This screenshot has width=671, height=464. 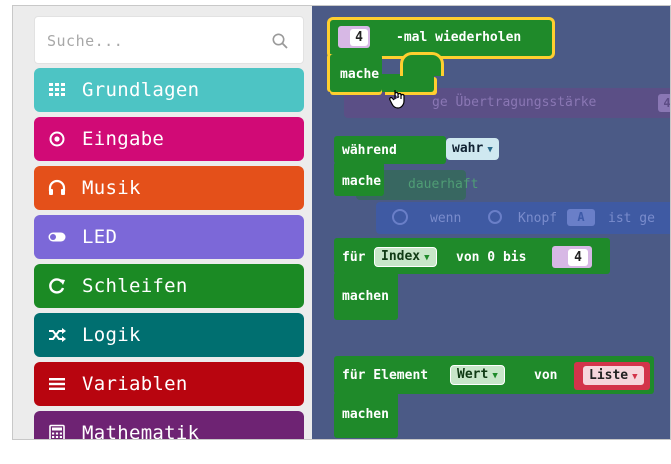 I want to click on ghost-button-label: Knopf, so click(x=538, y=218).